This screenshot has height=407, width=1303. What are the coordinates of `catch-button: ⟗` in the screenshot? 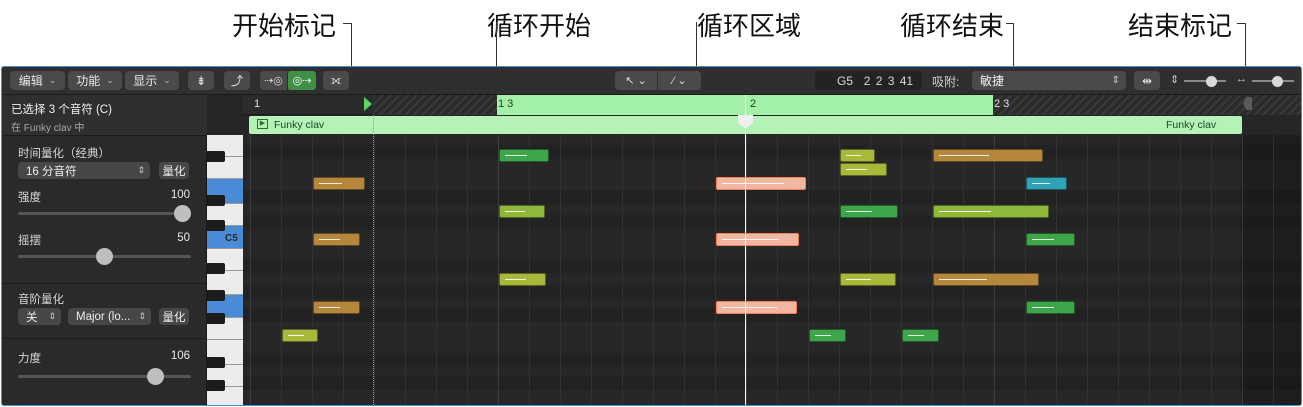 It's located at (336, 80).